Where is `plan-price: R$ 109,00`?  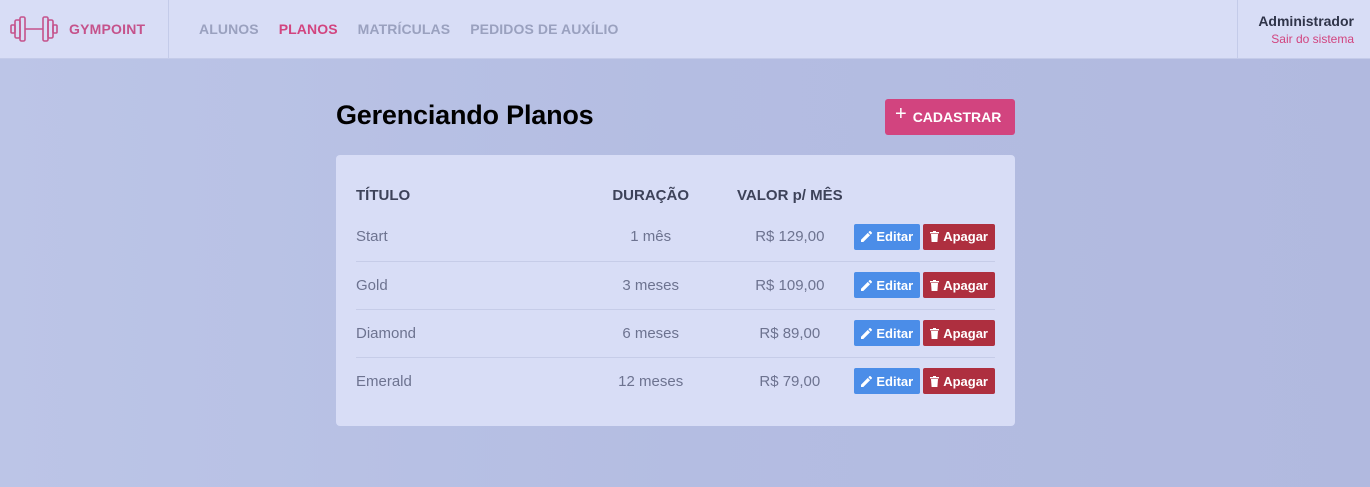 plan-price: R$ 109,00 is located at coordinates (790, 284).